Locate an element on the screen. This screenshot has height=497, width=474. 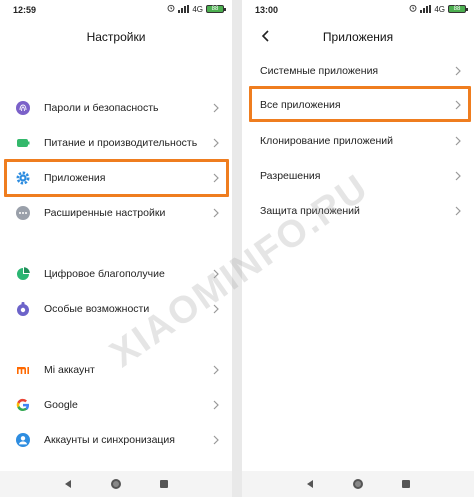
page-title: Настройки is located at coordinates (116, 37).